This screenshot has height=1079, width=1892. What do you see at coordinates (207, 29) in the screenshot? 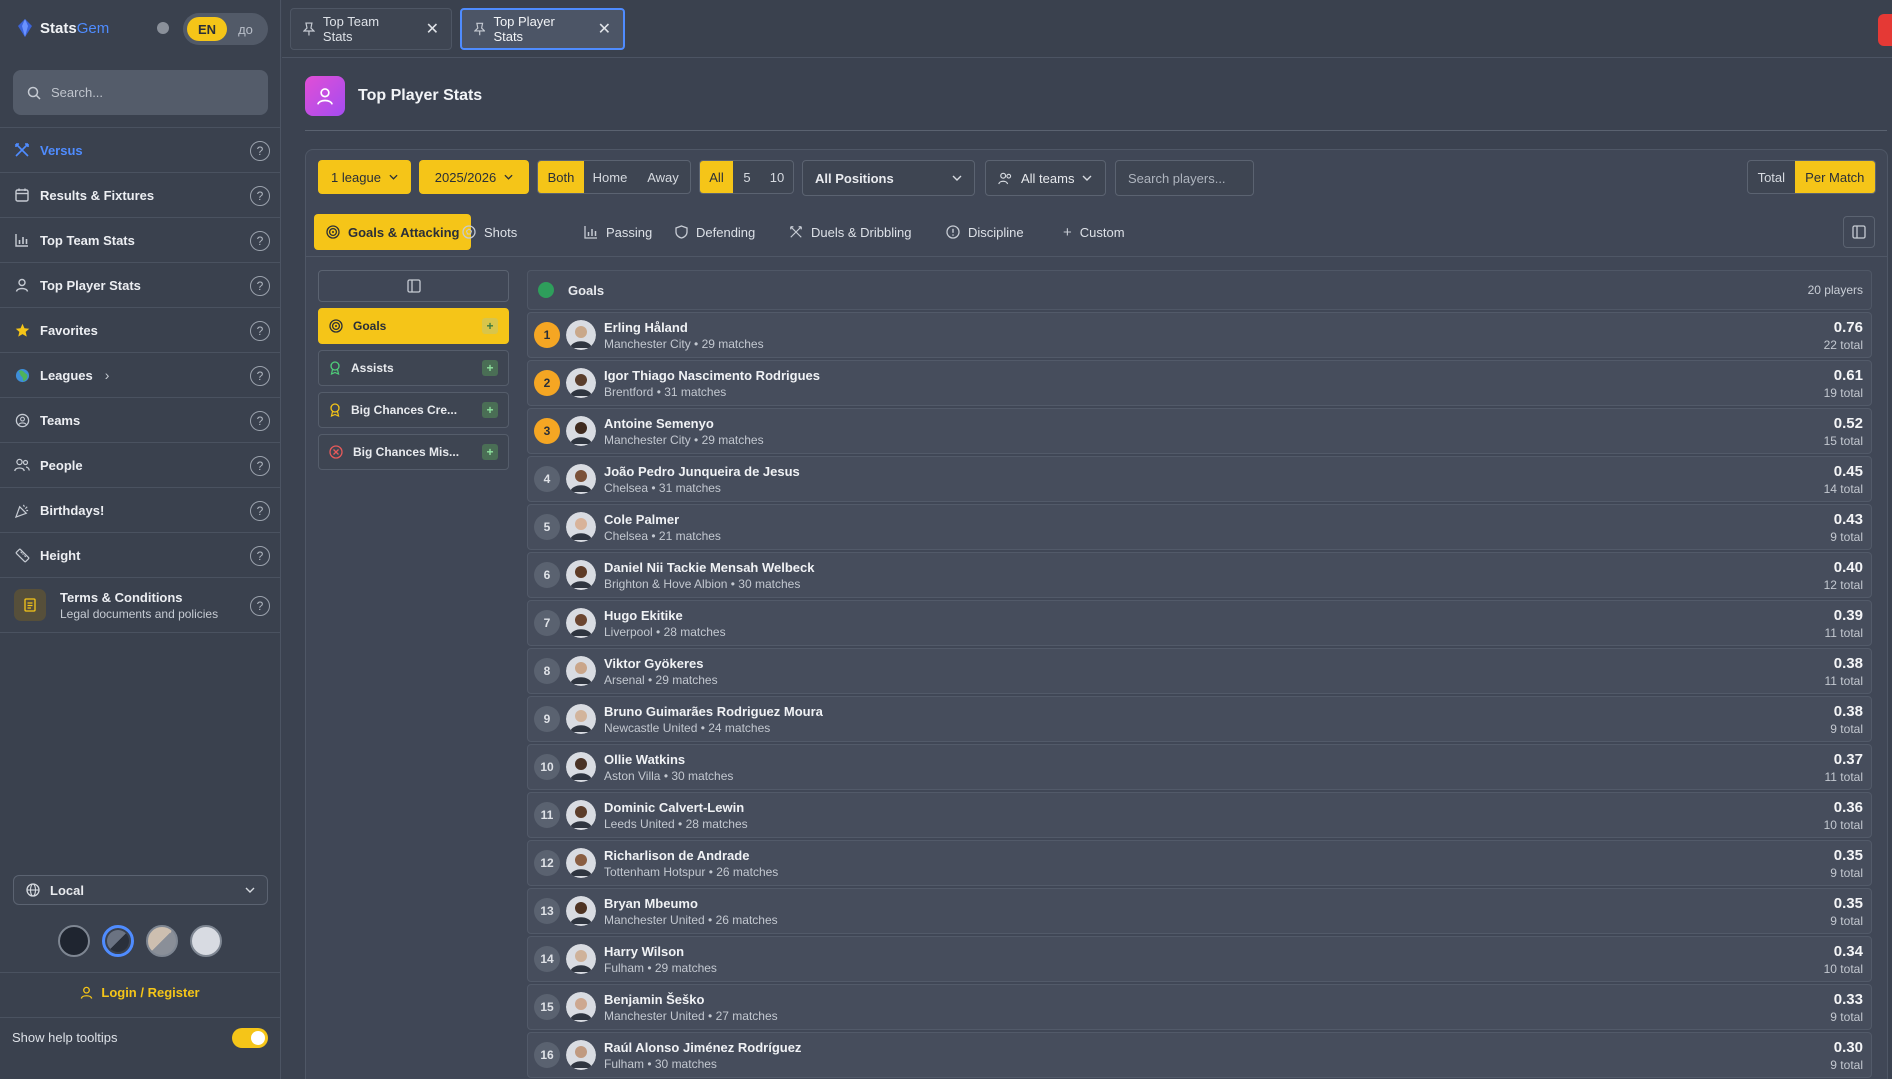
I see `lang-en-option: EN` at bounding box center [207, 29].